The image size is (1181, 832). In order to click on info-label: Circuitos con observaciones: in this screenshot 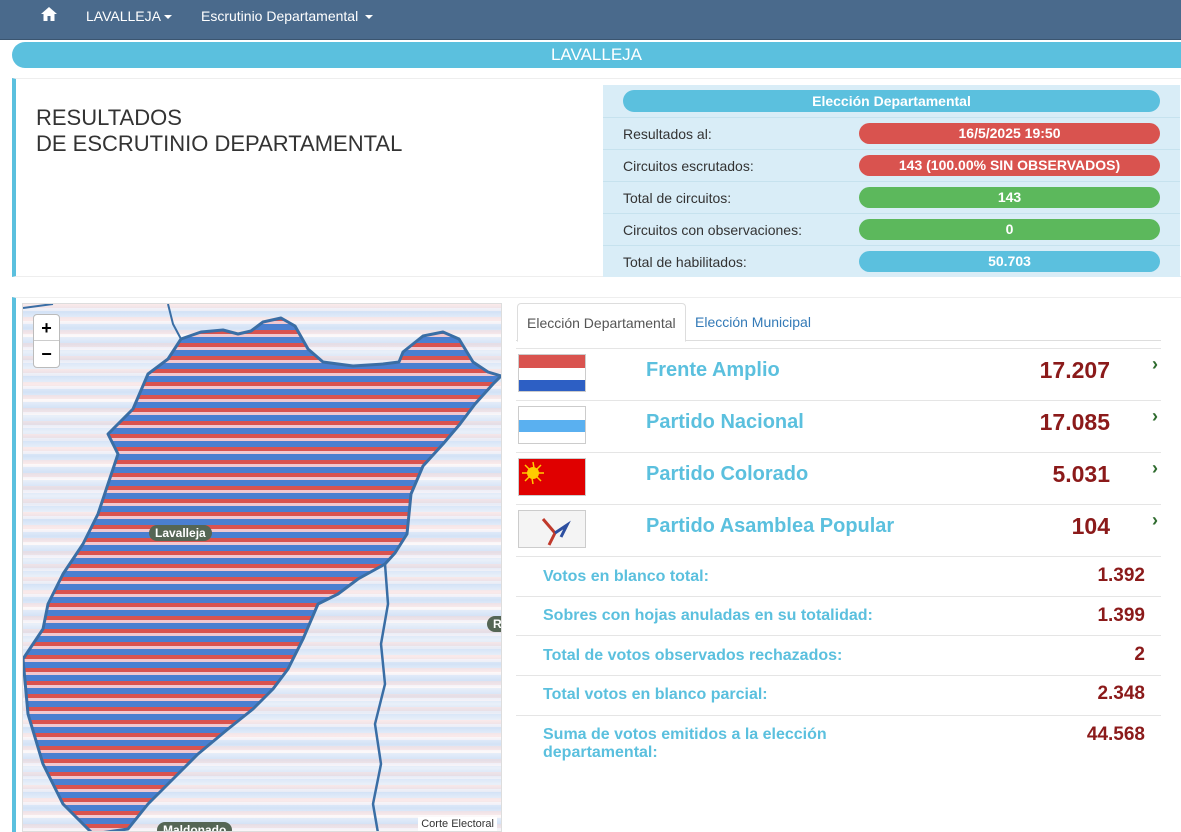, I will do `click(712, 230)`.